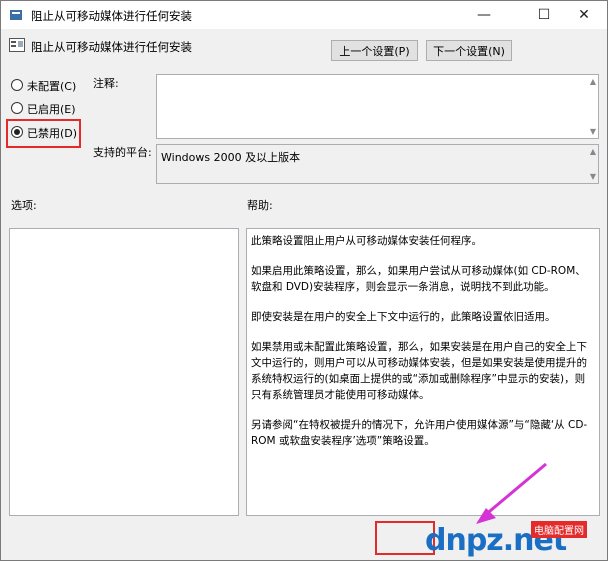 This screenshot has width=608, height=561. What do you see at coordinates (16, 15) in the screenshot?
I see `policy-icon` at bounding box center [16, 15].